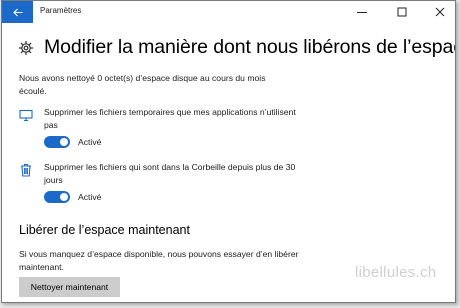 This screenshot has width=460, height=308. What do you see at coordinates (57, 197) in the screenshot?
I see `toggle-recycle-bin` at bounding box center [57, 197].